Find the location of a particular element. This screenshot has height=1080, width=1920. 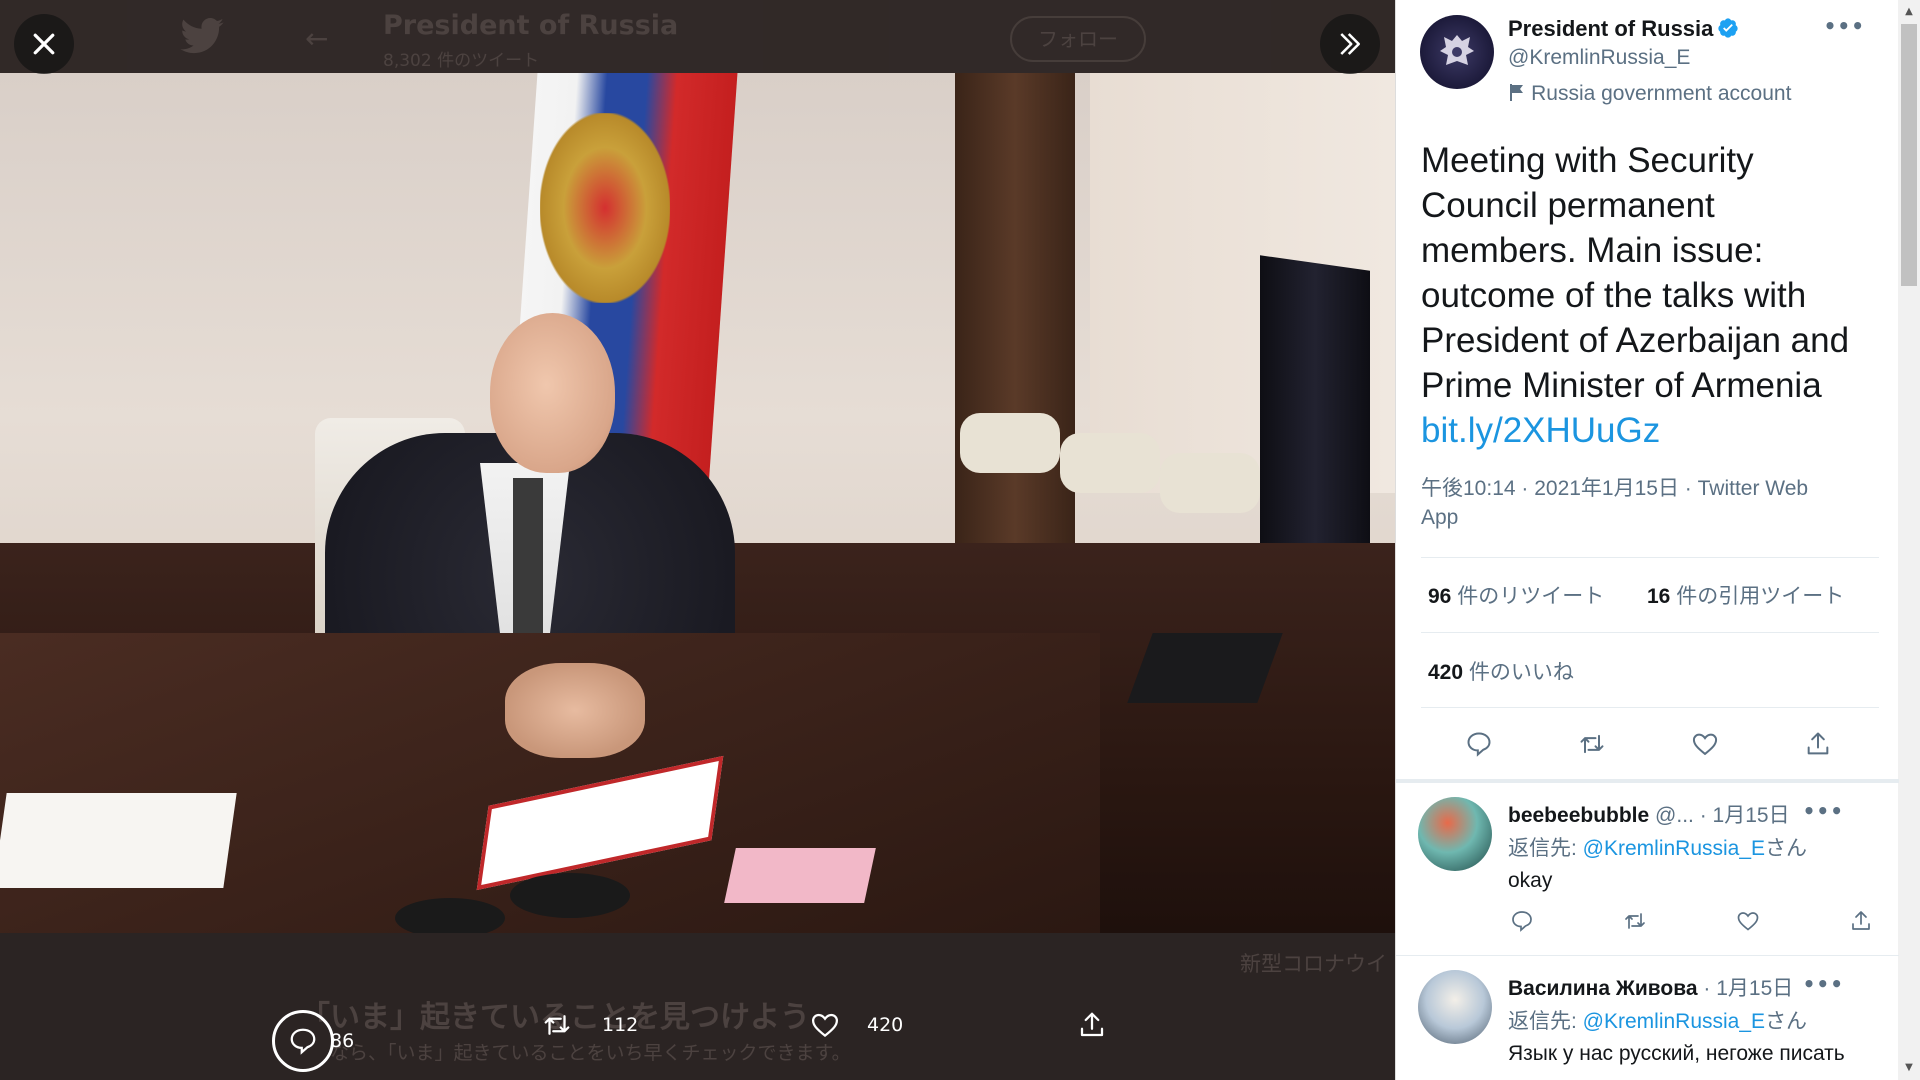

author-handle: @KremlinRussia_E is located at coordinates (1599, 58).